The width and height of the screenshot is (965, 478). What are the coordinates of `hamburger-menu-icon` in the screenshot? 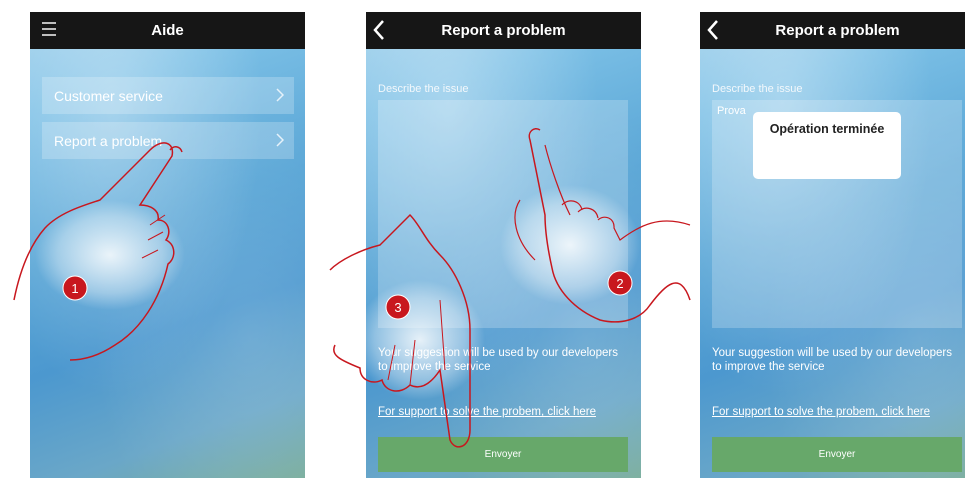 It's located at (49, 30).